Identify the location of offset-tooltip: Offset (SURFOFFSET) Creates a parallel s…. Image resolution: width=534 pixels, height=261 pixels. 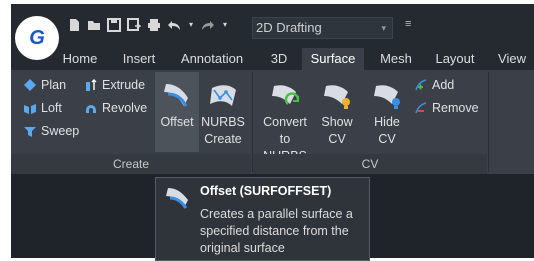
(262, 219).